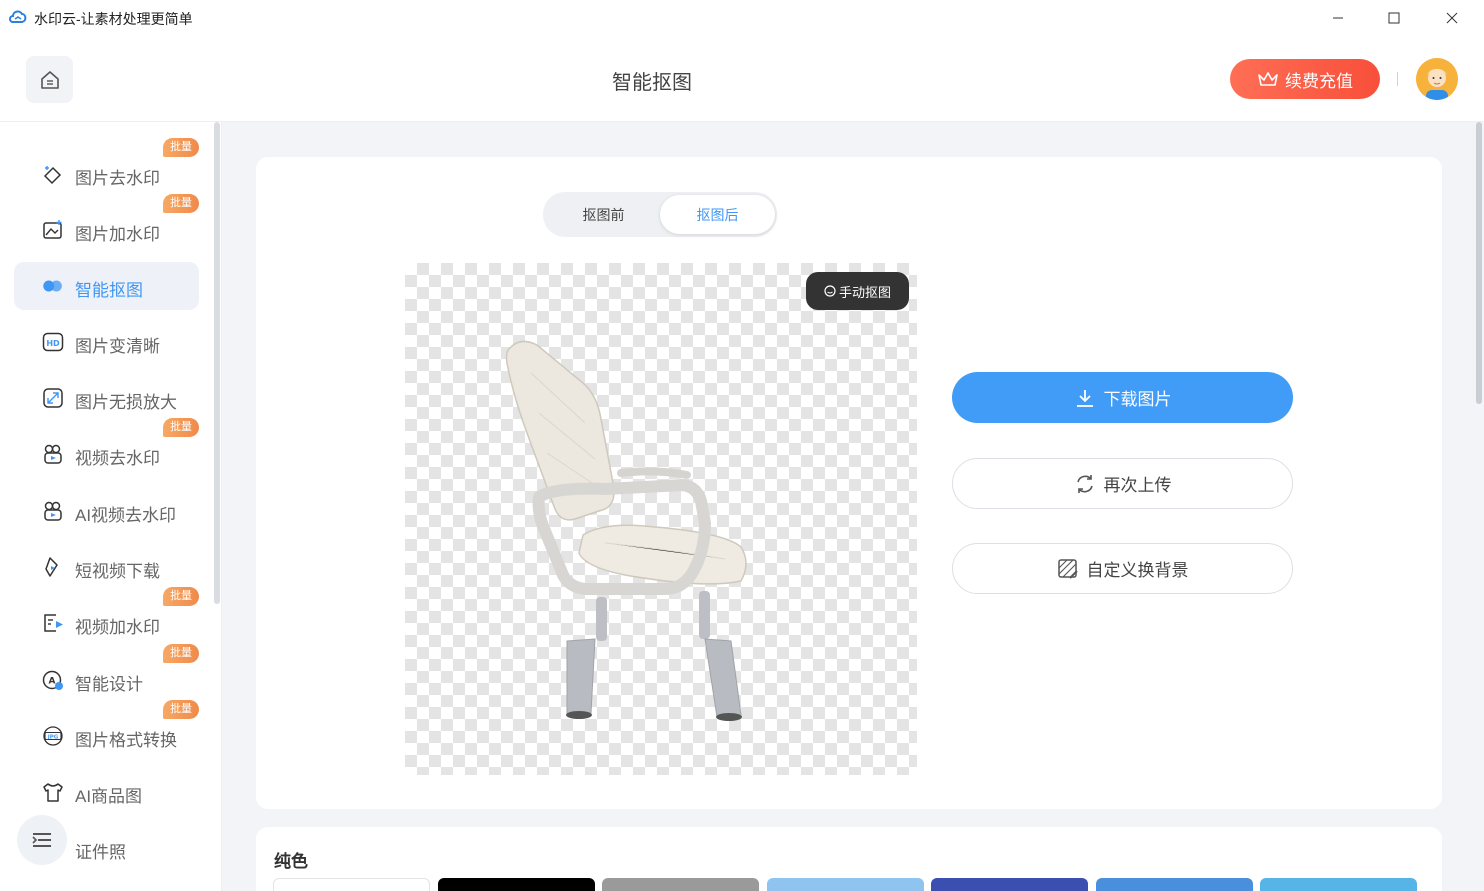 Image resolution: width=1484 pixels, height=891 pixels. I want to click on menu-collapse-icon, so click(41, 840).